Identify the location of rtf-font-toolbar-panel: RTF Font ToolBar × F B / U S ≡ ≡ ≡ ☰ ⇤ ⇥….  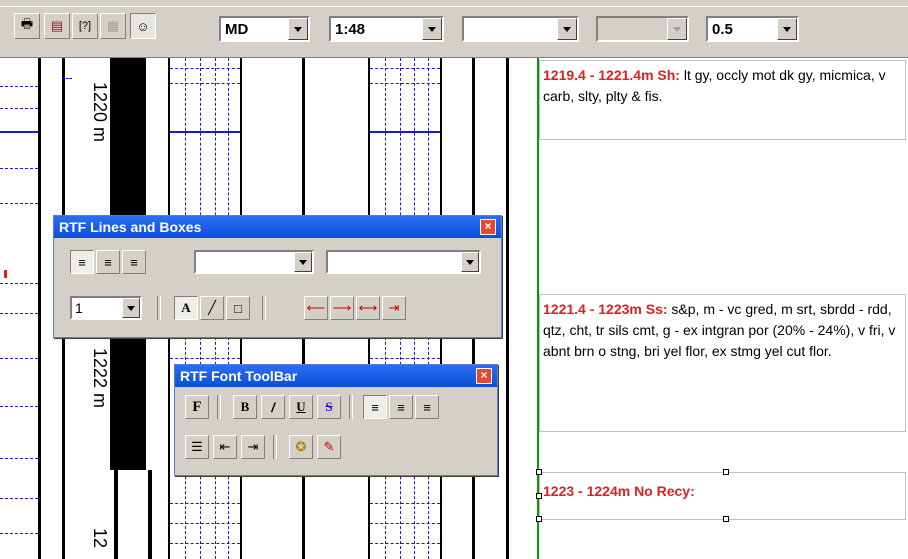
(336, 420).